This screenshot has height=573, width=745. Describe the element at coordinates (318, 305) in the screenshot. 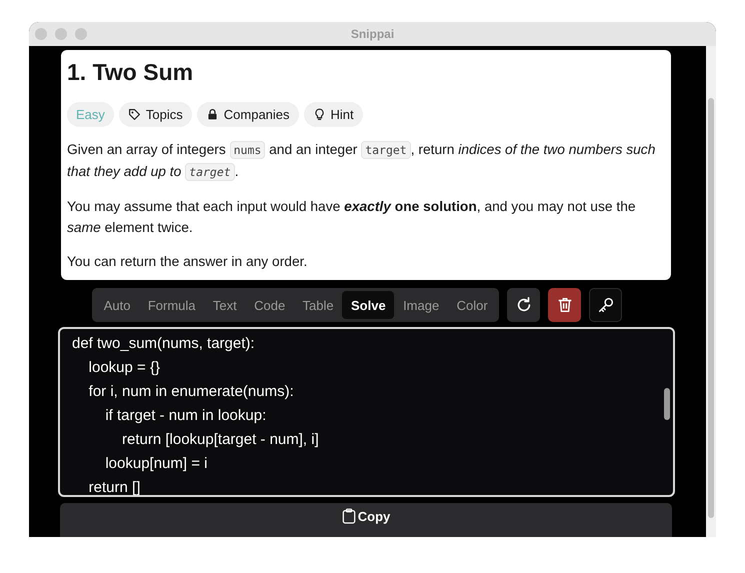

I see `mode-tab: Table` at that location.